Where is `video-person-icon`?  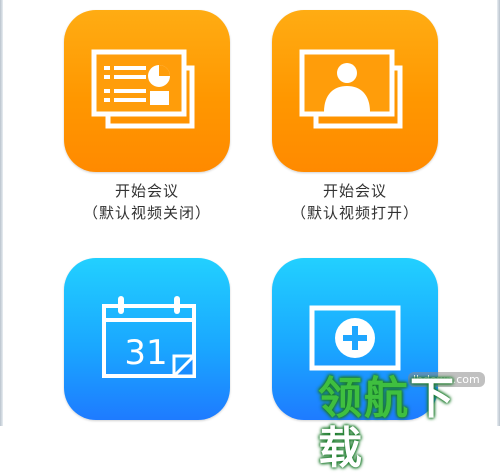 video-person-icon is located at coordinates (351, 89).